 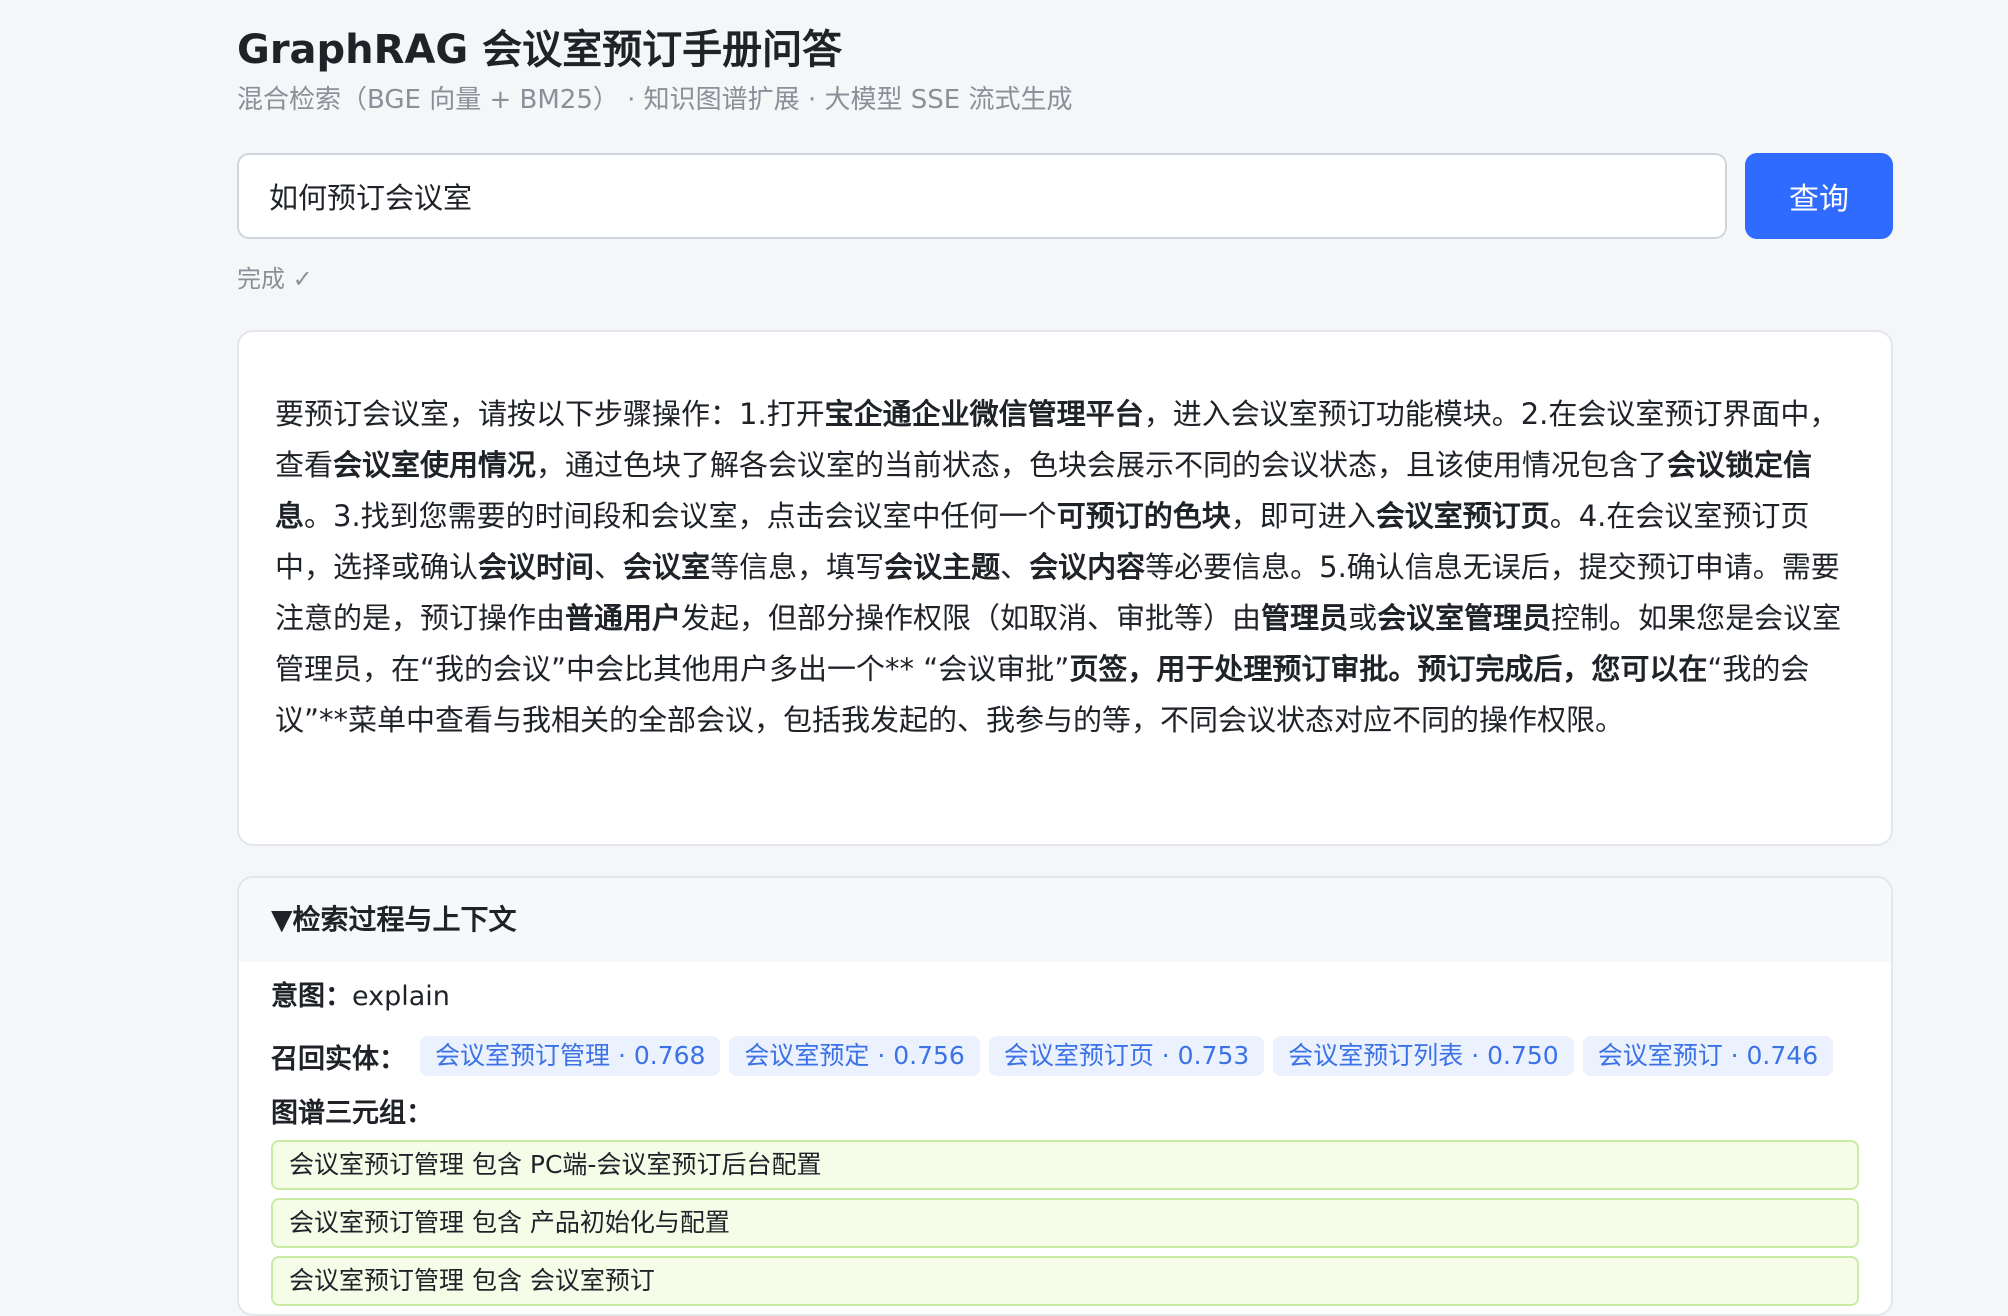 What do you see at coordinates (680, 516) in the screenshot?
I see `answer-segment: 。3.找到您需要的时间段和会议室，点击会议室中任何一个` at bounding box center [680, 516].